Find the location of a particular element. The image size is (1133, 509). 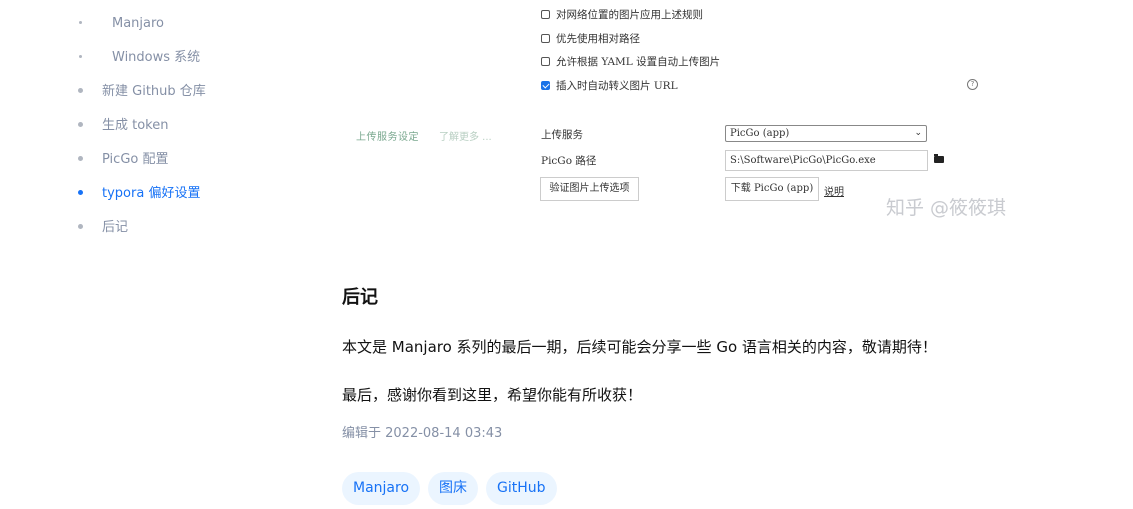

paragraph: 最后，感谢你看到这里，希望你能有所收获！ is located at coordinates (492, 395).